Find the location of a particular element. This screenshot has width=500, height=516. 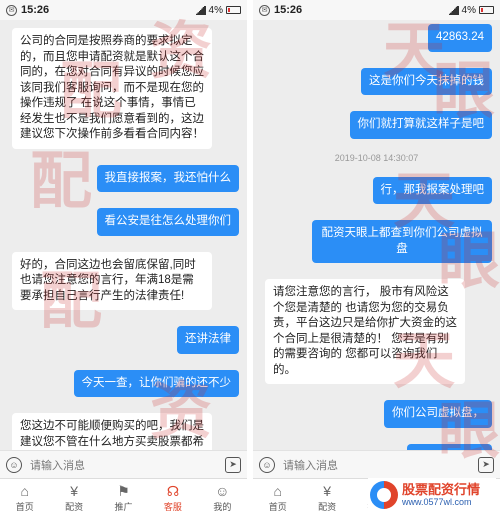

message-timestamp: 2019-10-08 14:30:07 is located at coordinates (376, 157).